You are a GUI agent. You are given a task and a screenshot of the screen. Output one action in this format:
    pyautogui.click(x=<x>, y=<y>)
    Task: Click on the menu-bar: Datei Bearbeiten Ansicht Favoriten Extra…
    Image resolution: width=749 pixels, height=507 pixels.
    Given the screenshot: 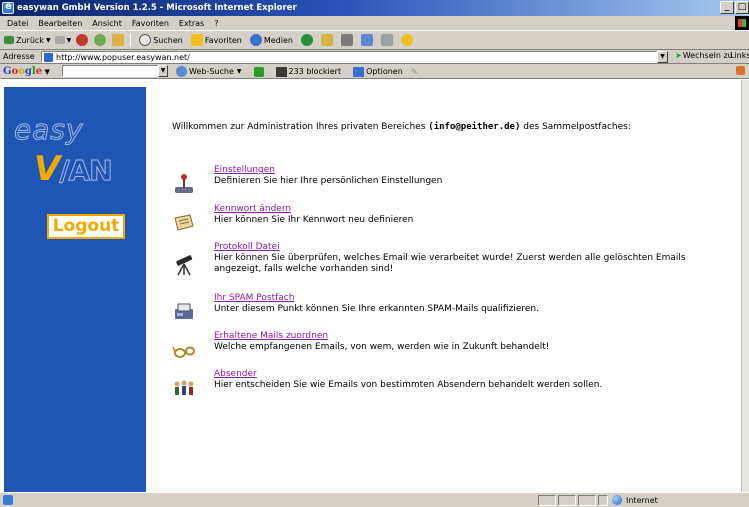 What is the action you would take?
    pyautogui.click(x=374, y=23)
    